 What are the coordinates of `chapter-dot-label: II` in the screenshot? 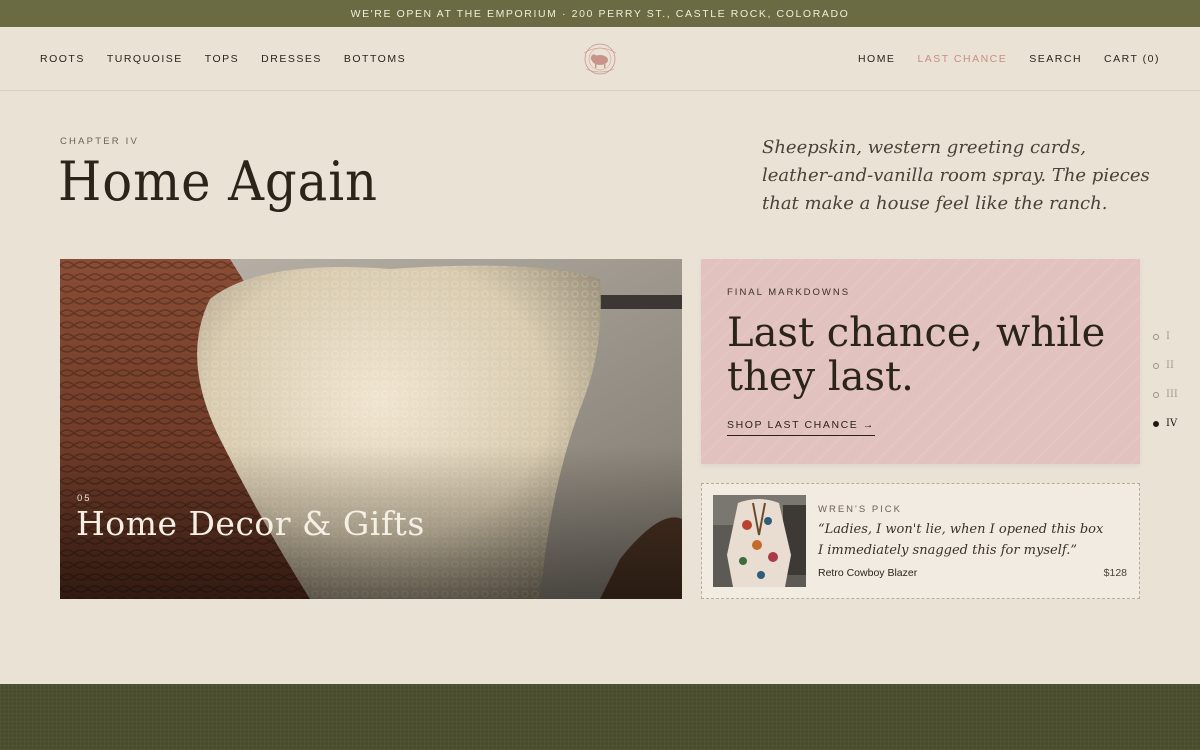 It's located at (1170, 365).